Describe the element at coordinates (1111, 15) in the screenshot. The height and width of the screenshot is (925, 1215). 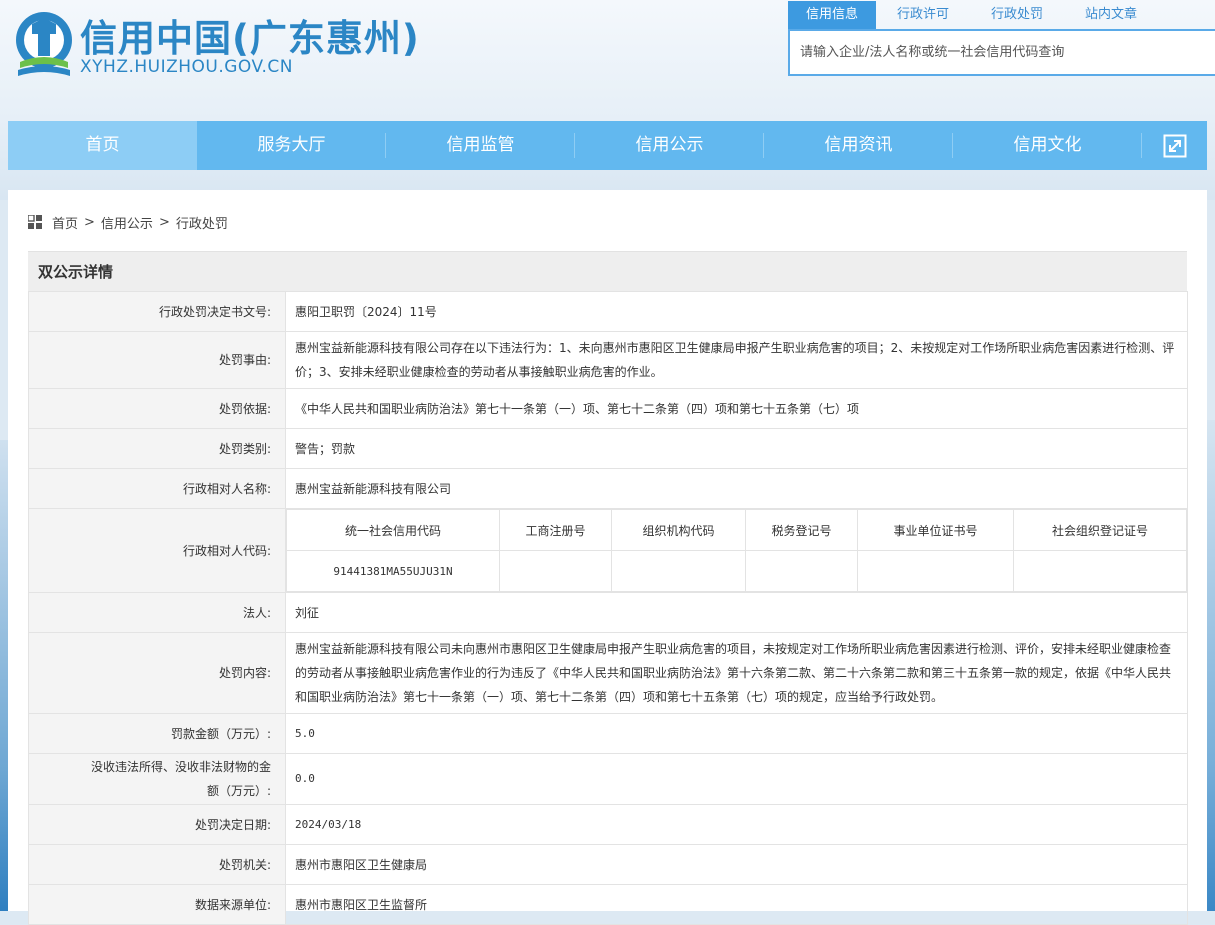
I see `search-tab-site-articles: 站内文章` at that location.